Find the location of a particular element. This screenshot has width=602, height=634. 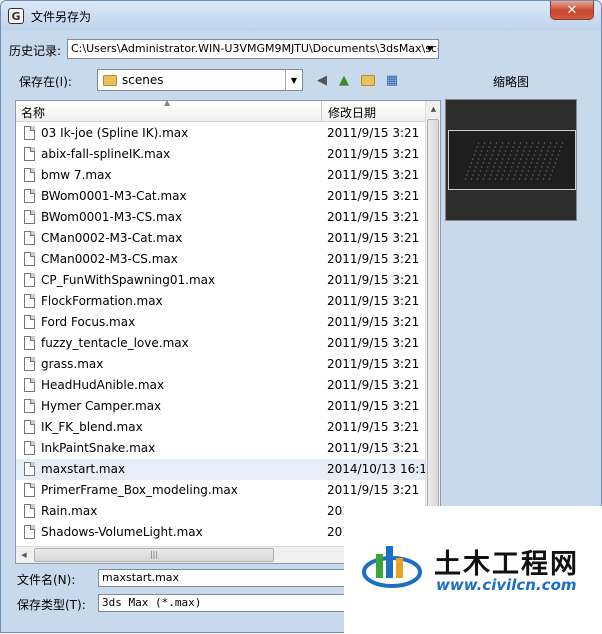

folder-icon is located at coordinates (110, 80).